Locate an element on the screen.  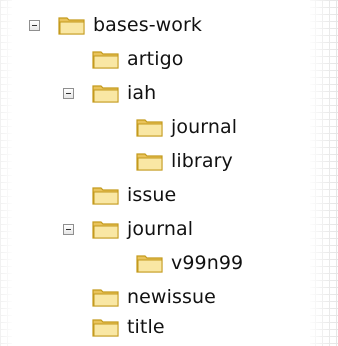
tree-node-iah-journal: journal is located at coordinates (142, 127).